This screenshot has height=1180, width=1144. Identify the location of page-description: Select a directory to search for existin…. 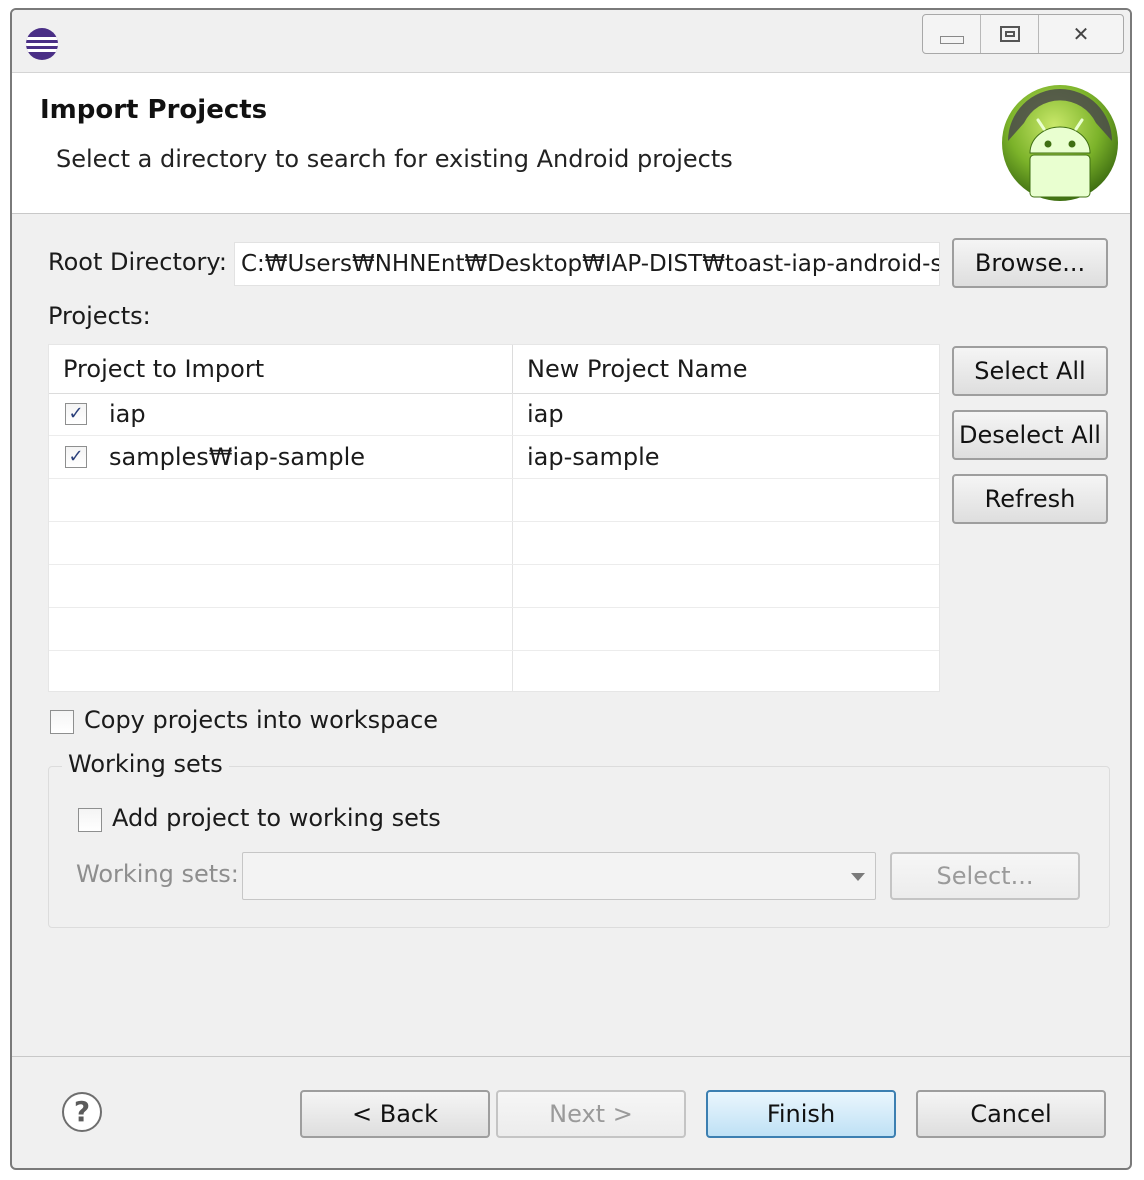
(394, 159).